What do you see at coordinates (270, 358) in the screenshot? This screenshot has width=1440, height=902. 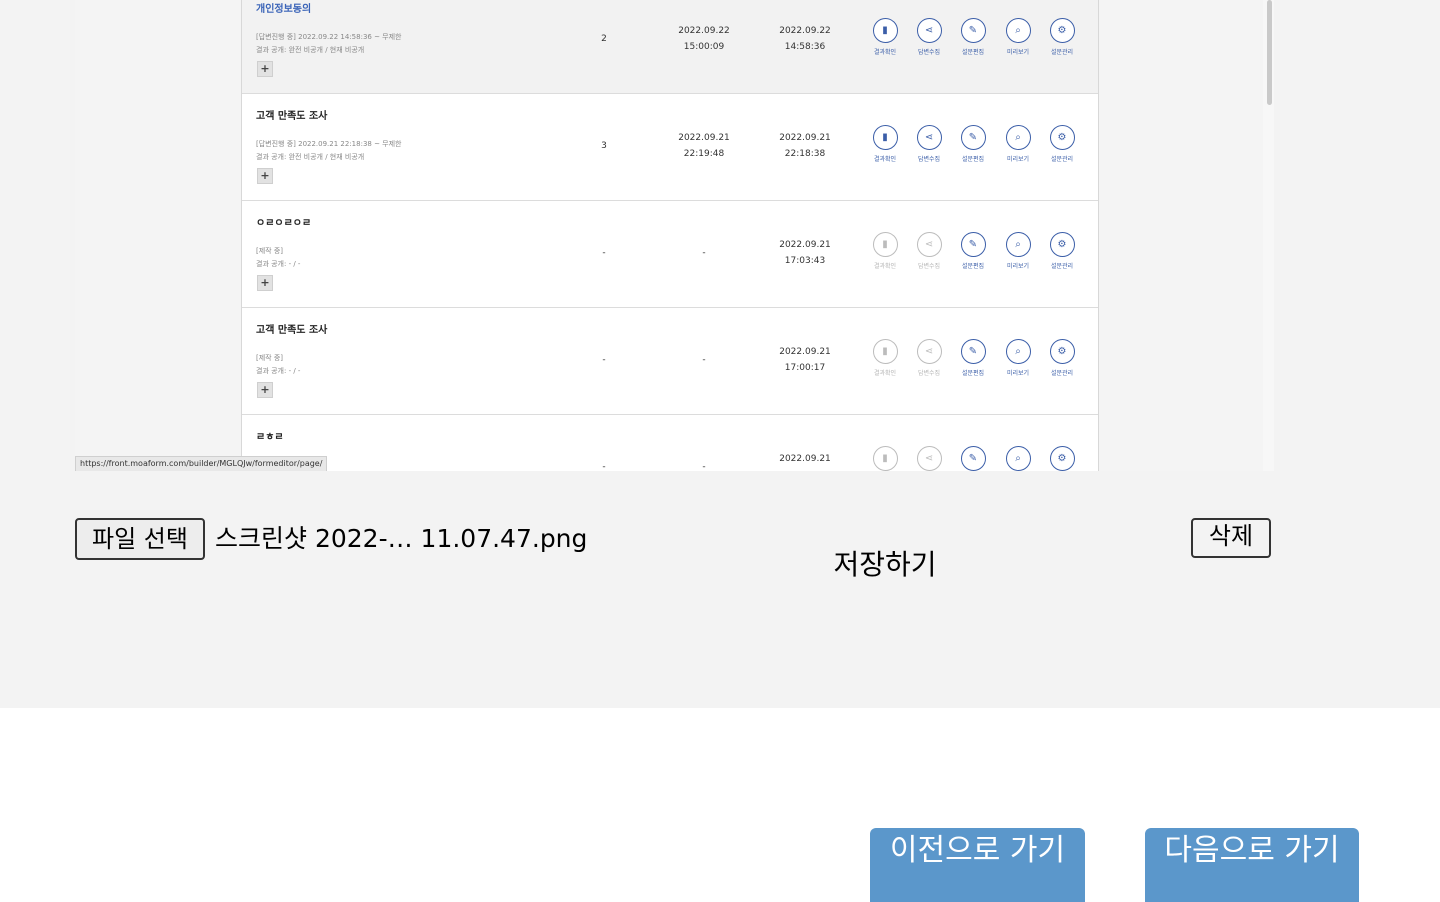 I see `survey-status: [제작 중]` at bounding box center [270, 358].